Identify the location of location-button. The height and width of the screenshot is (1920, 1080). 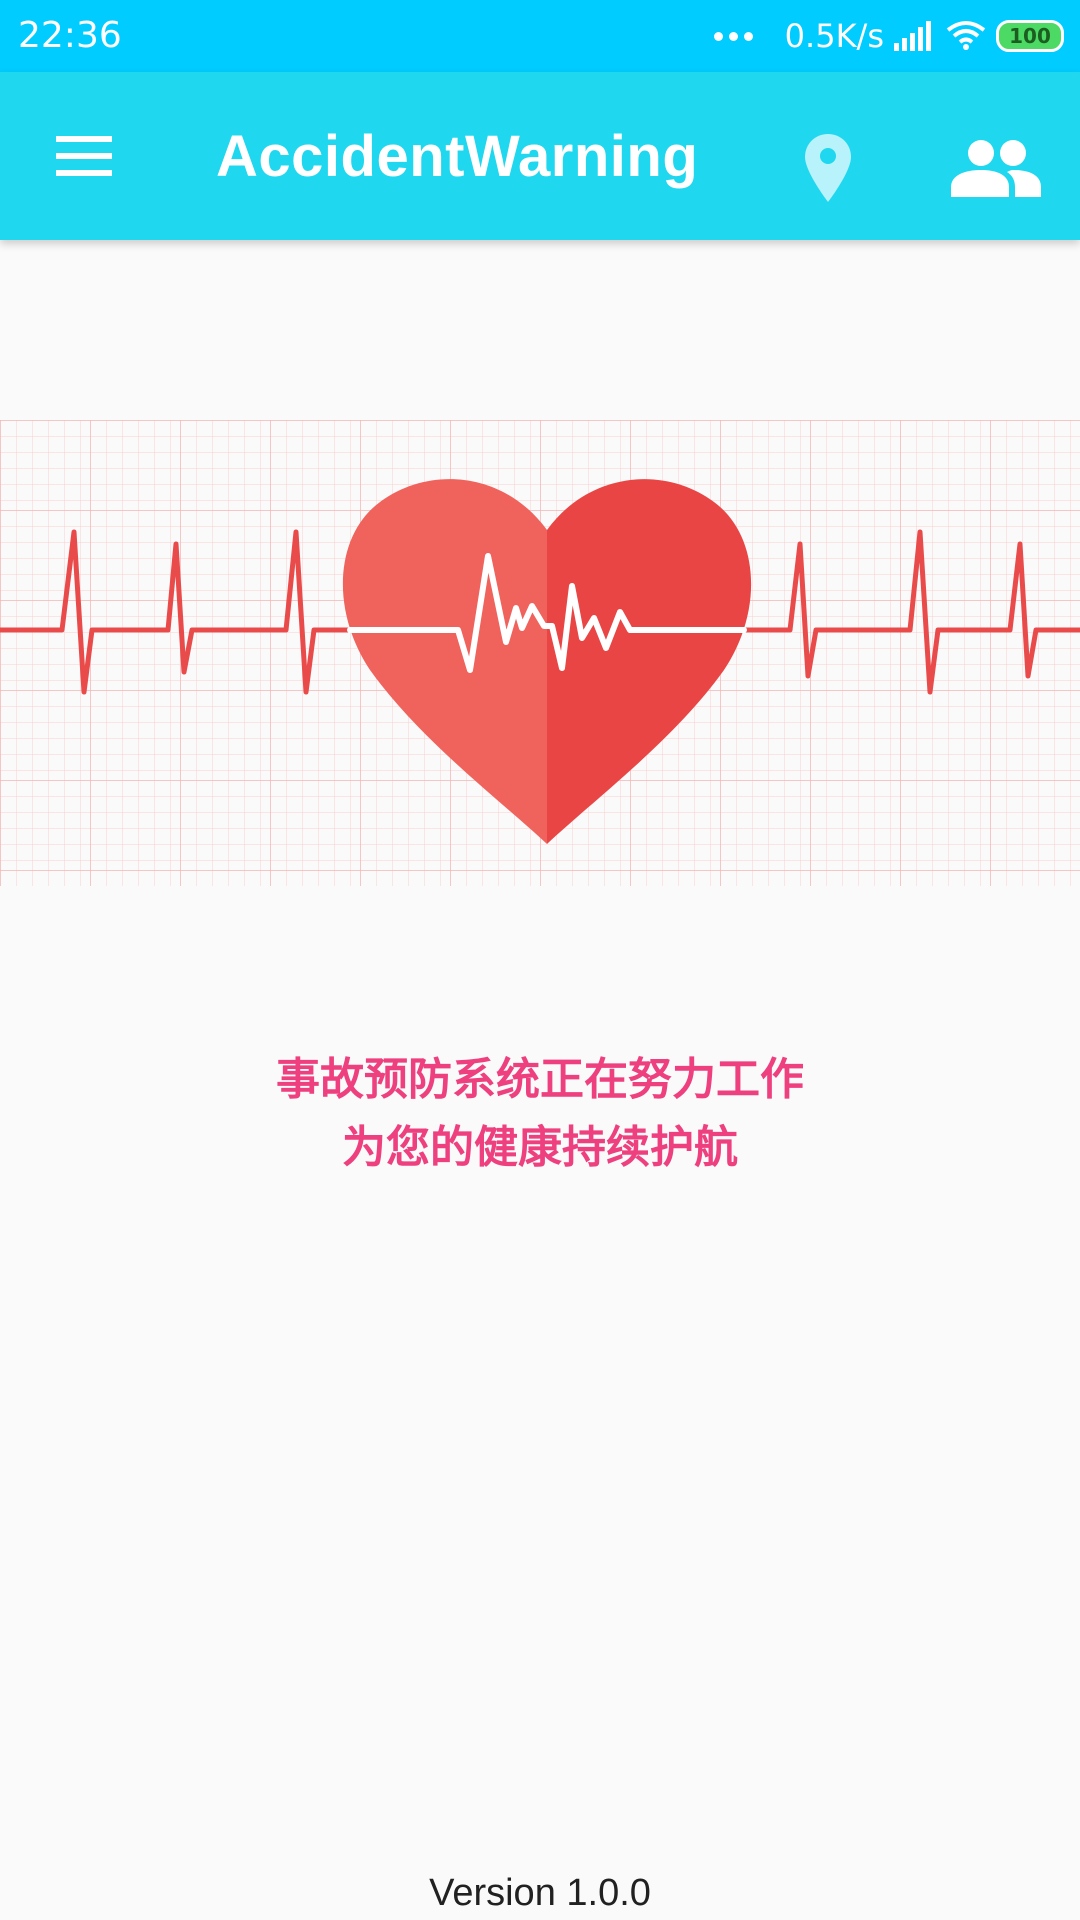
(828, 168).